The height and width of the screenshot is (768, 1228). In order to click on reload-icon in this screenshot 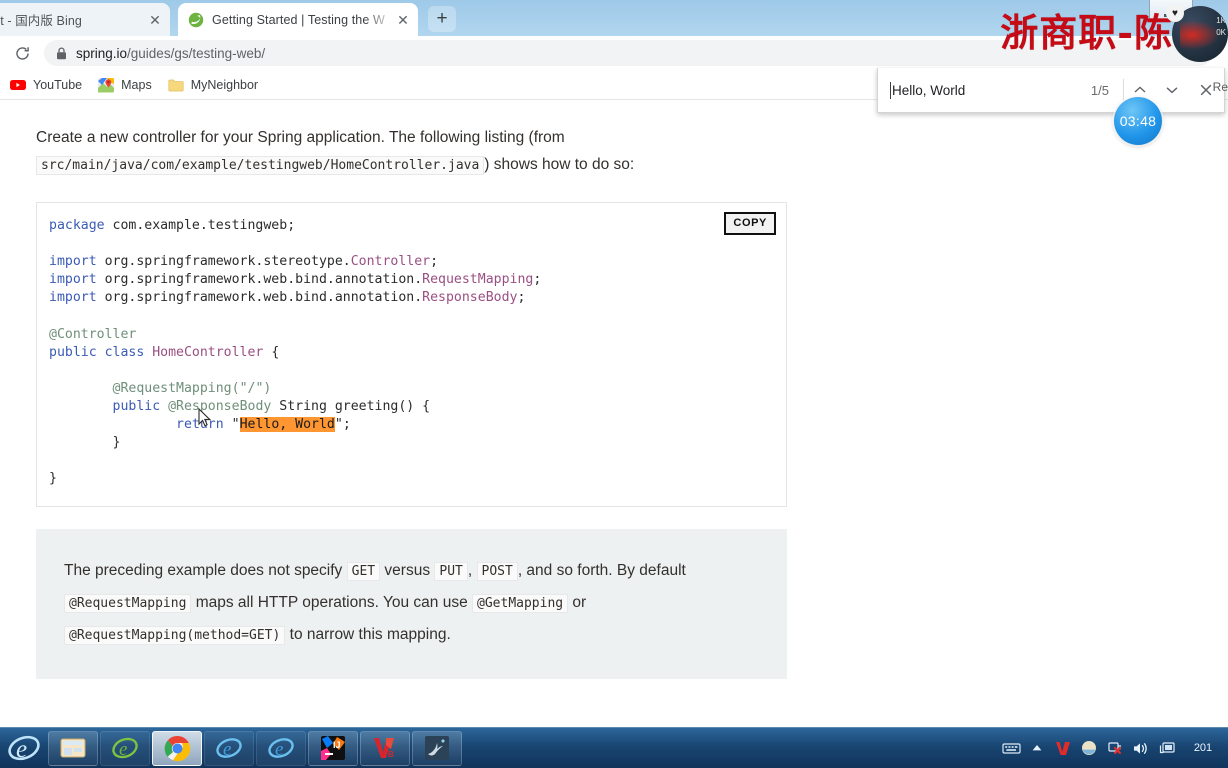, I will do `click(22, 53)`.